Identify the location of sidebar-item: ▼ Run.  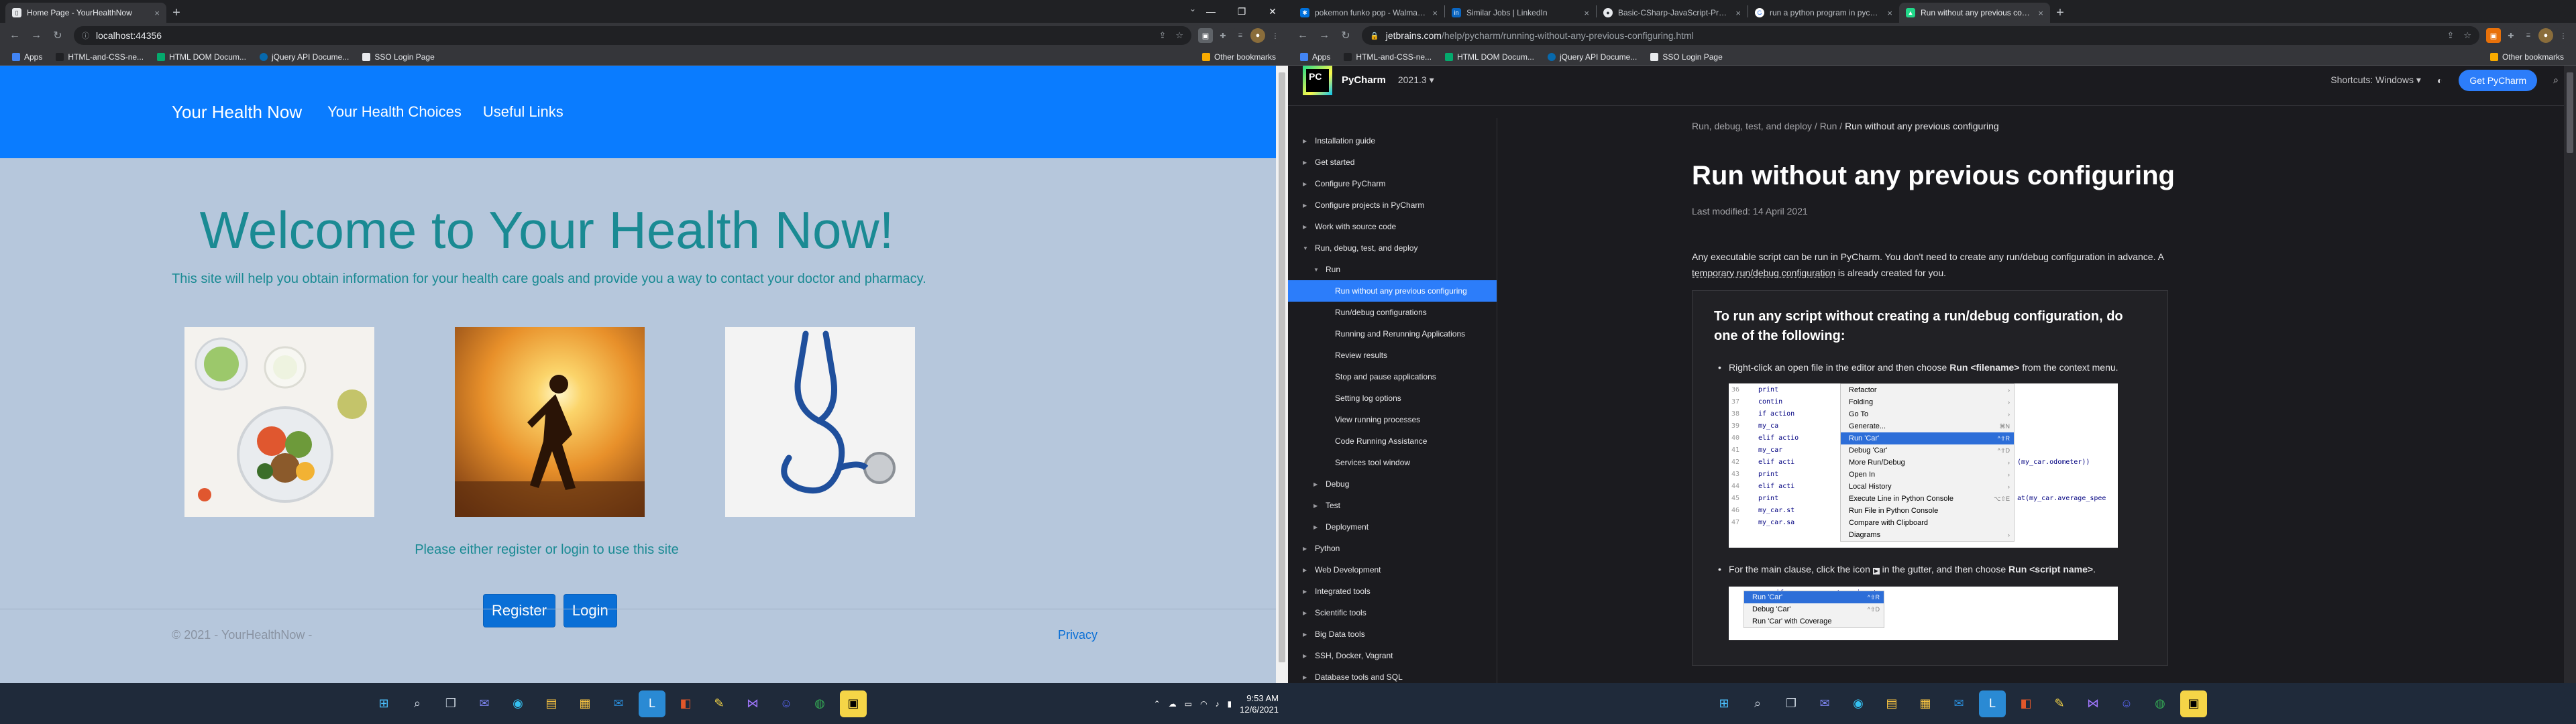
(1392, 269).